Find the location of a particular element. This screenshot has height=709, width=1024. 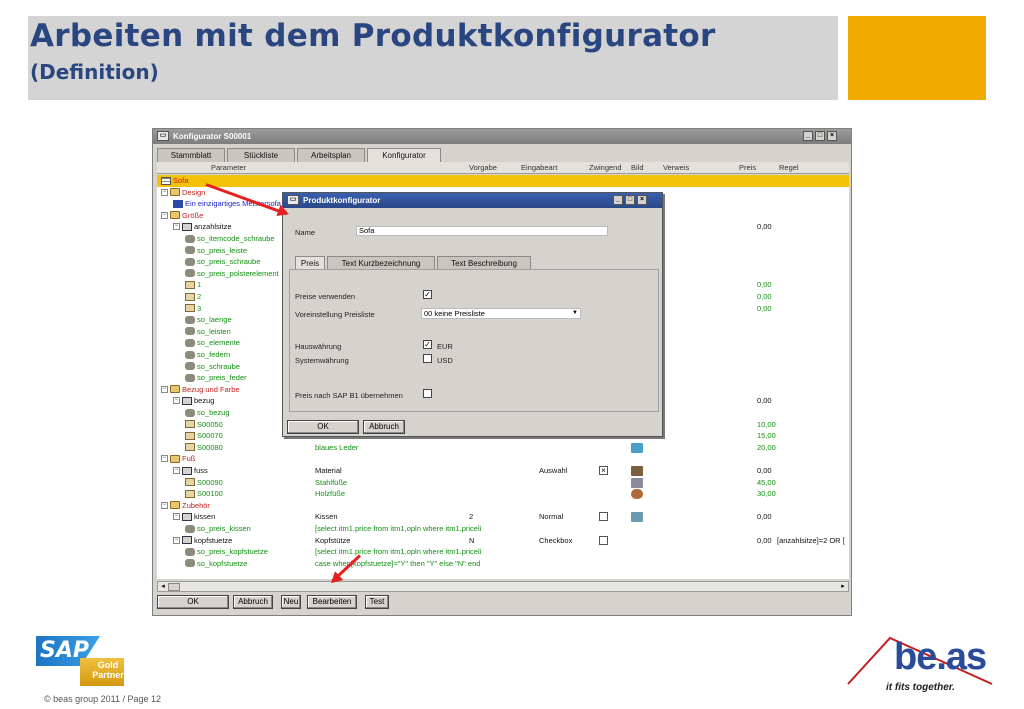

name-field: Sofa is located at coordinates (482, 231).